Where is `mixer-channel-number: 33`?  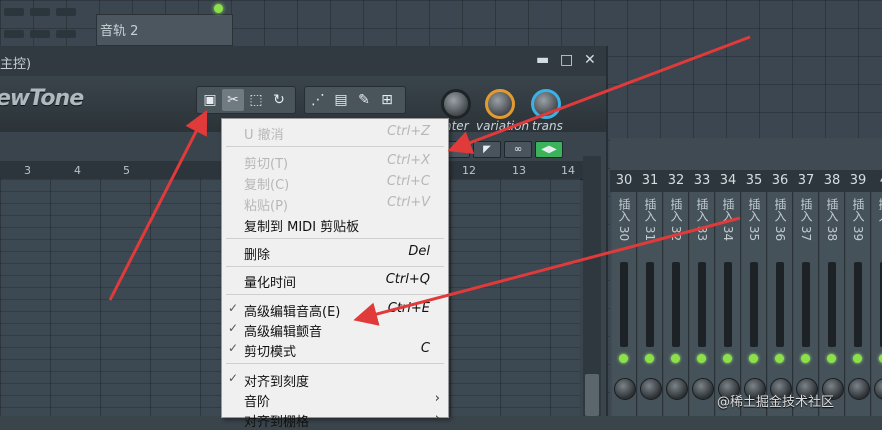 mixer-channel-number: 33 is located at coordinates (702, 180).